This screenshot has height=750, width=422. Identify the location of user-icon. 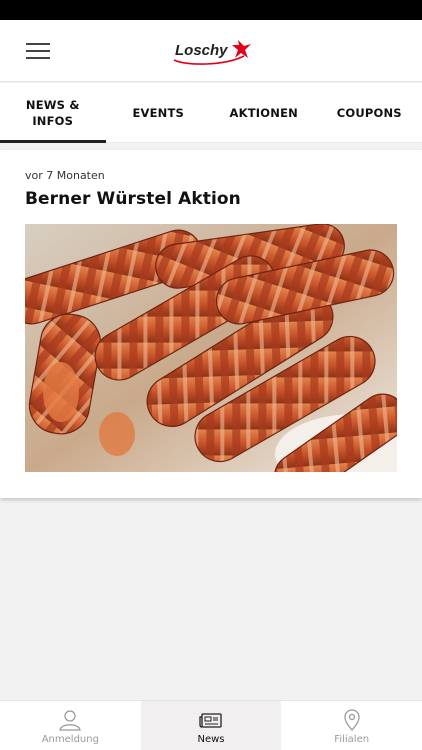
(70, 720).